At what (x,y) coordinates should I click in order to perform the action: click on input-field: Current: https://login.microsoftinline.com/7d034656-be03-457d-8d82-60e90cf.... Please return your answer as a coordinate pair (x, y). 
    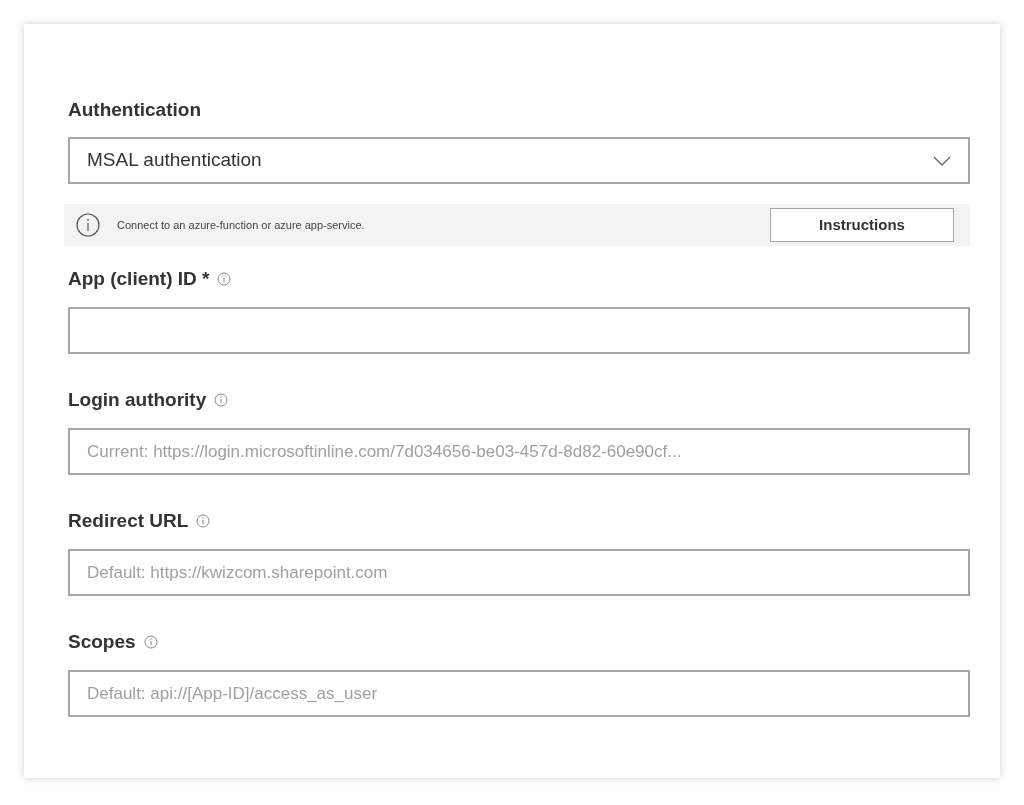
    Looking at the image, I should click on (519, 451).